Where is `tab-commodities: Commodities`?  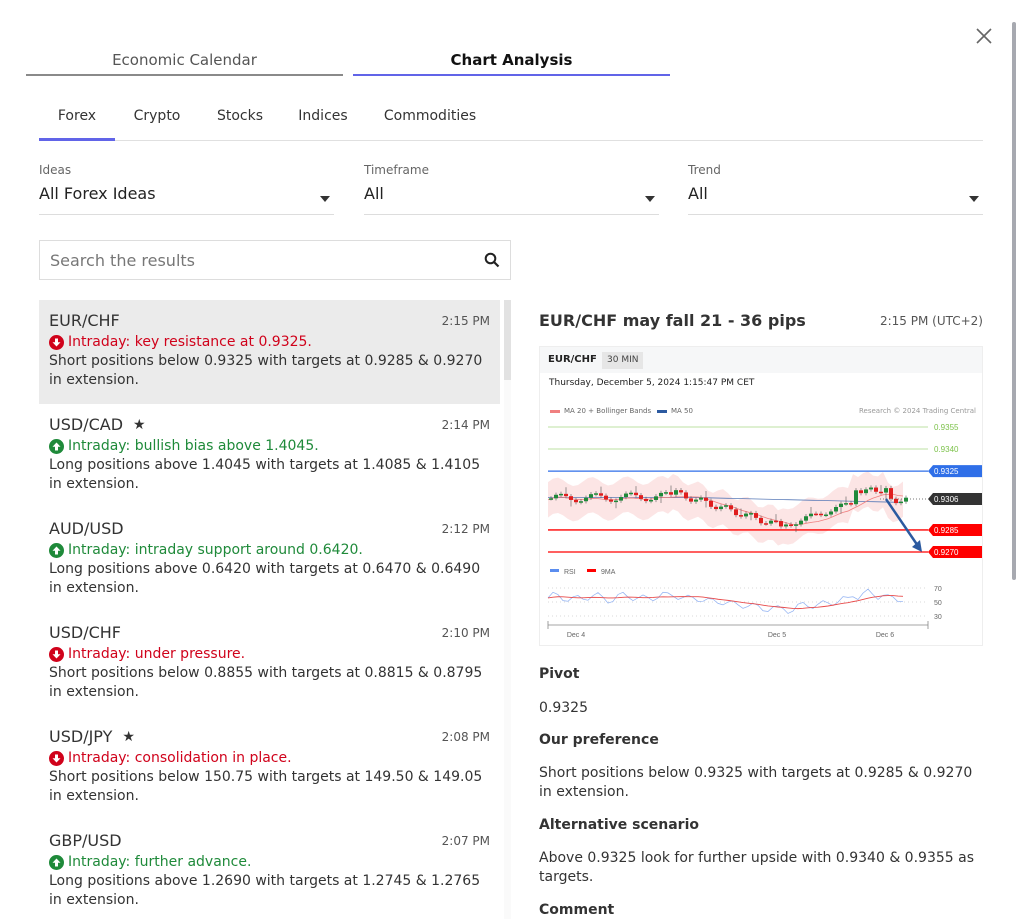
tab-commodities: Commodities is located at coordinates (430, 120).